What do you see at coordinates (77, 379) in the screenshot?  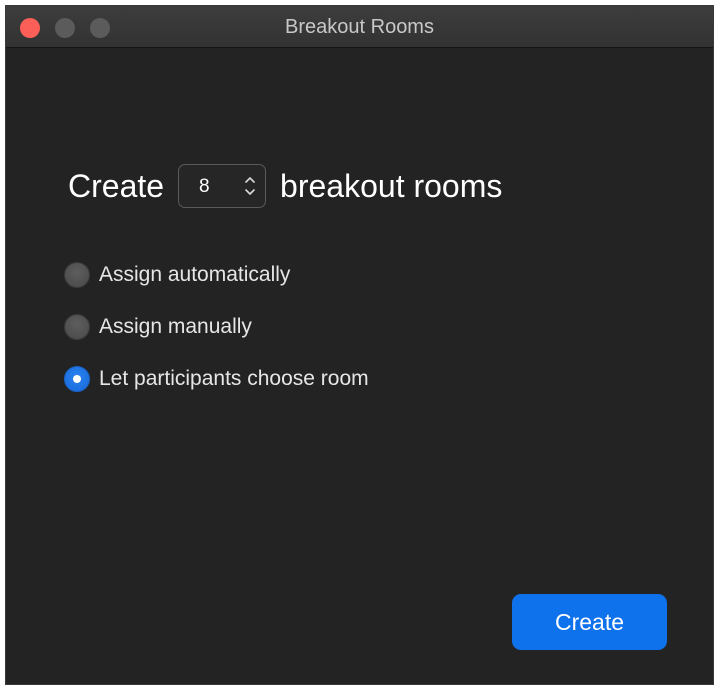 I see `radio-button-selected` at bounding box center [77, 379].